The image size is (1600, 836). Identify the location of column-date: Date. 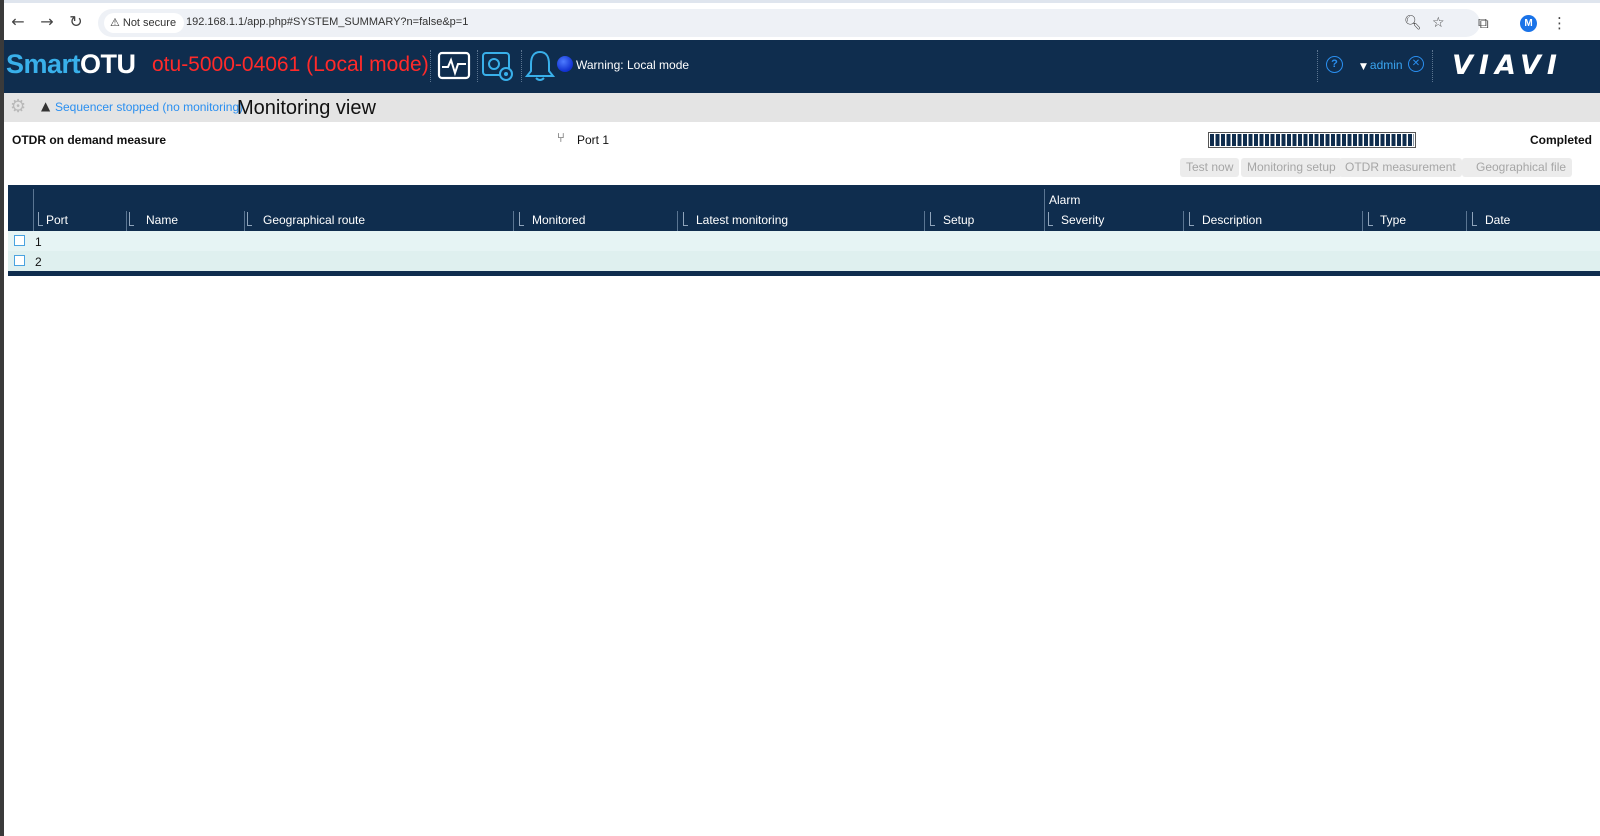
(1497, 220).